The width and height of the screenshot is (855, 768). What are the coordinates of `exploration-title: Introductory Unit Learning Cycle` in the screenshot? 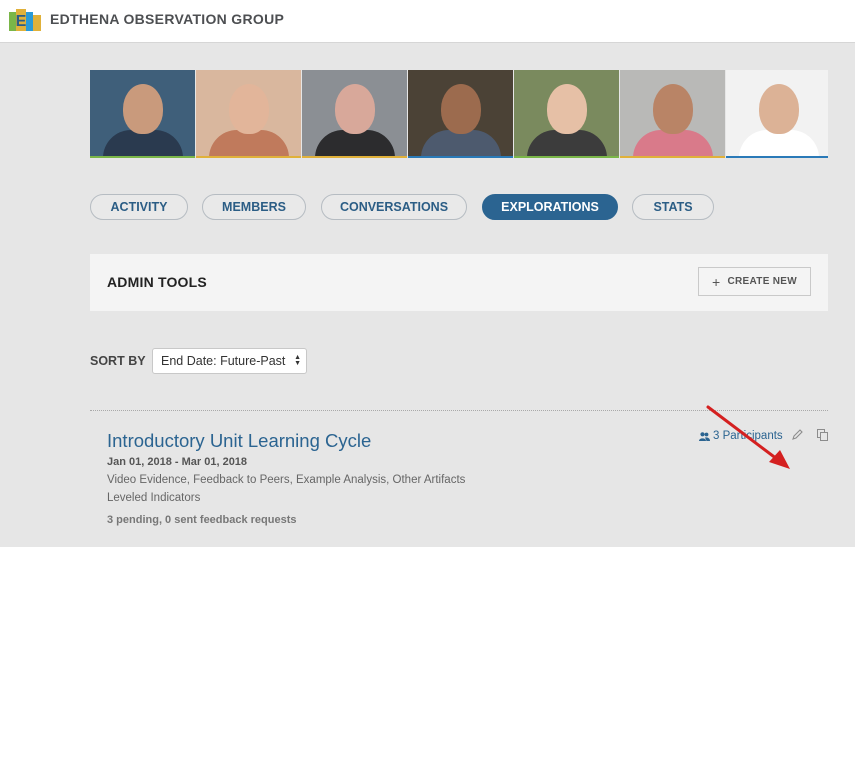 It's located at (239, 441).